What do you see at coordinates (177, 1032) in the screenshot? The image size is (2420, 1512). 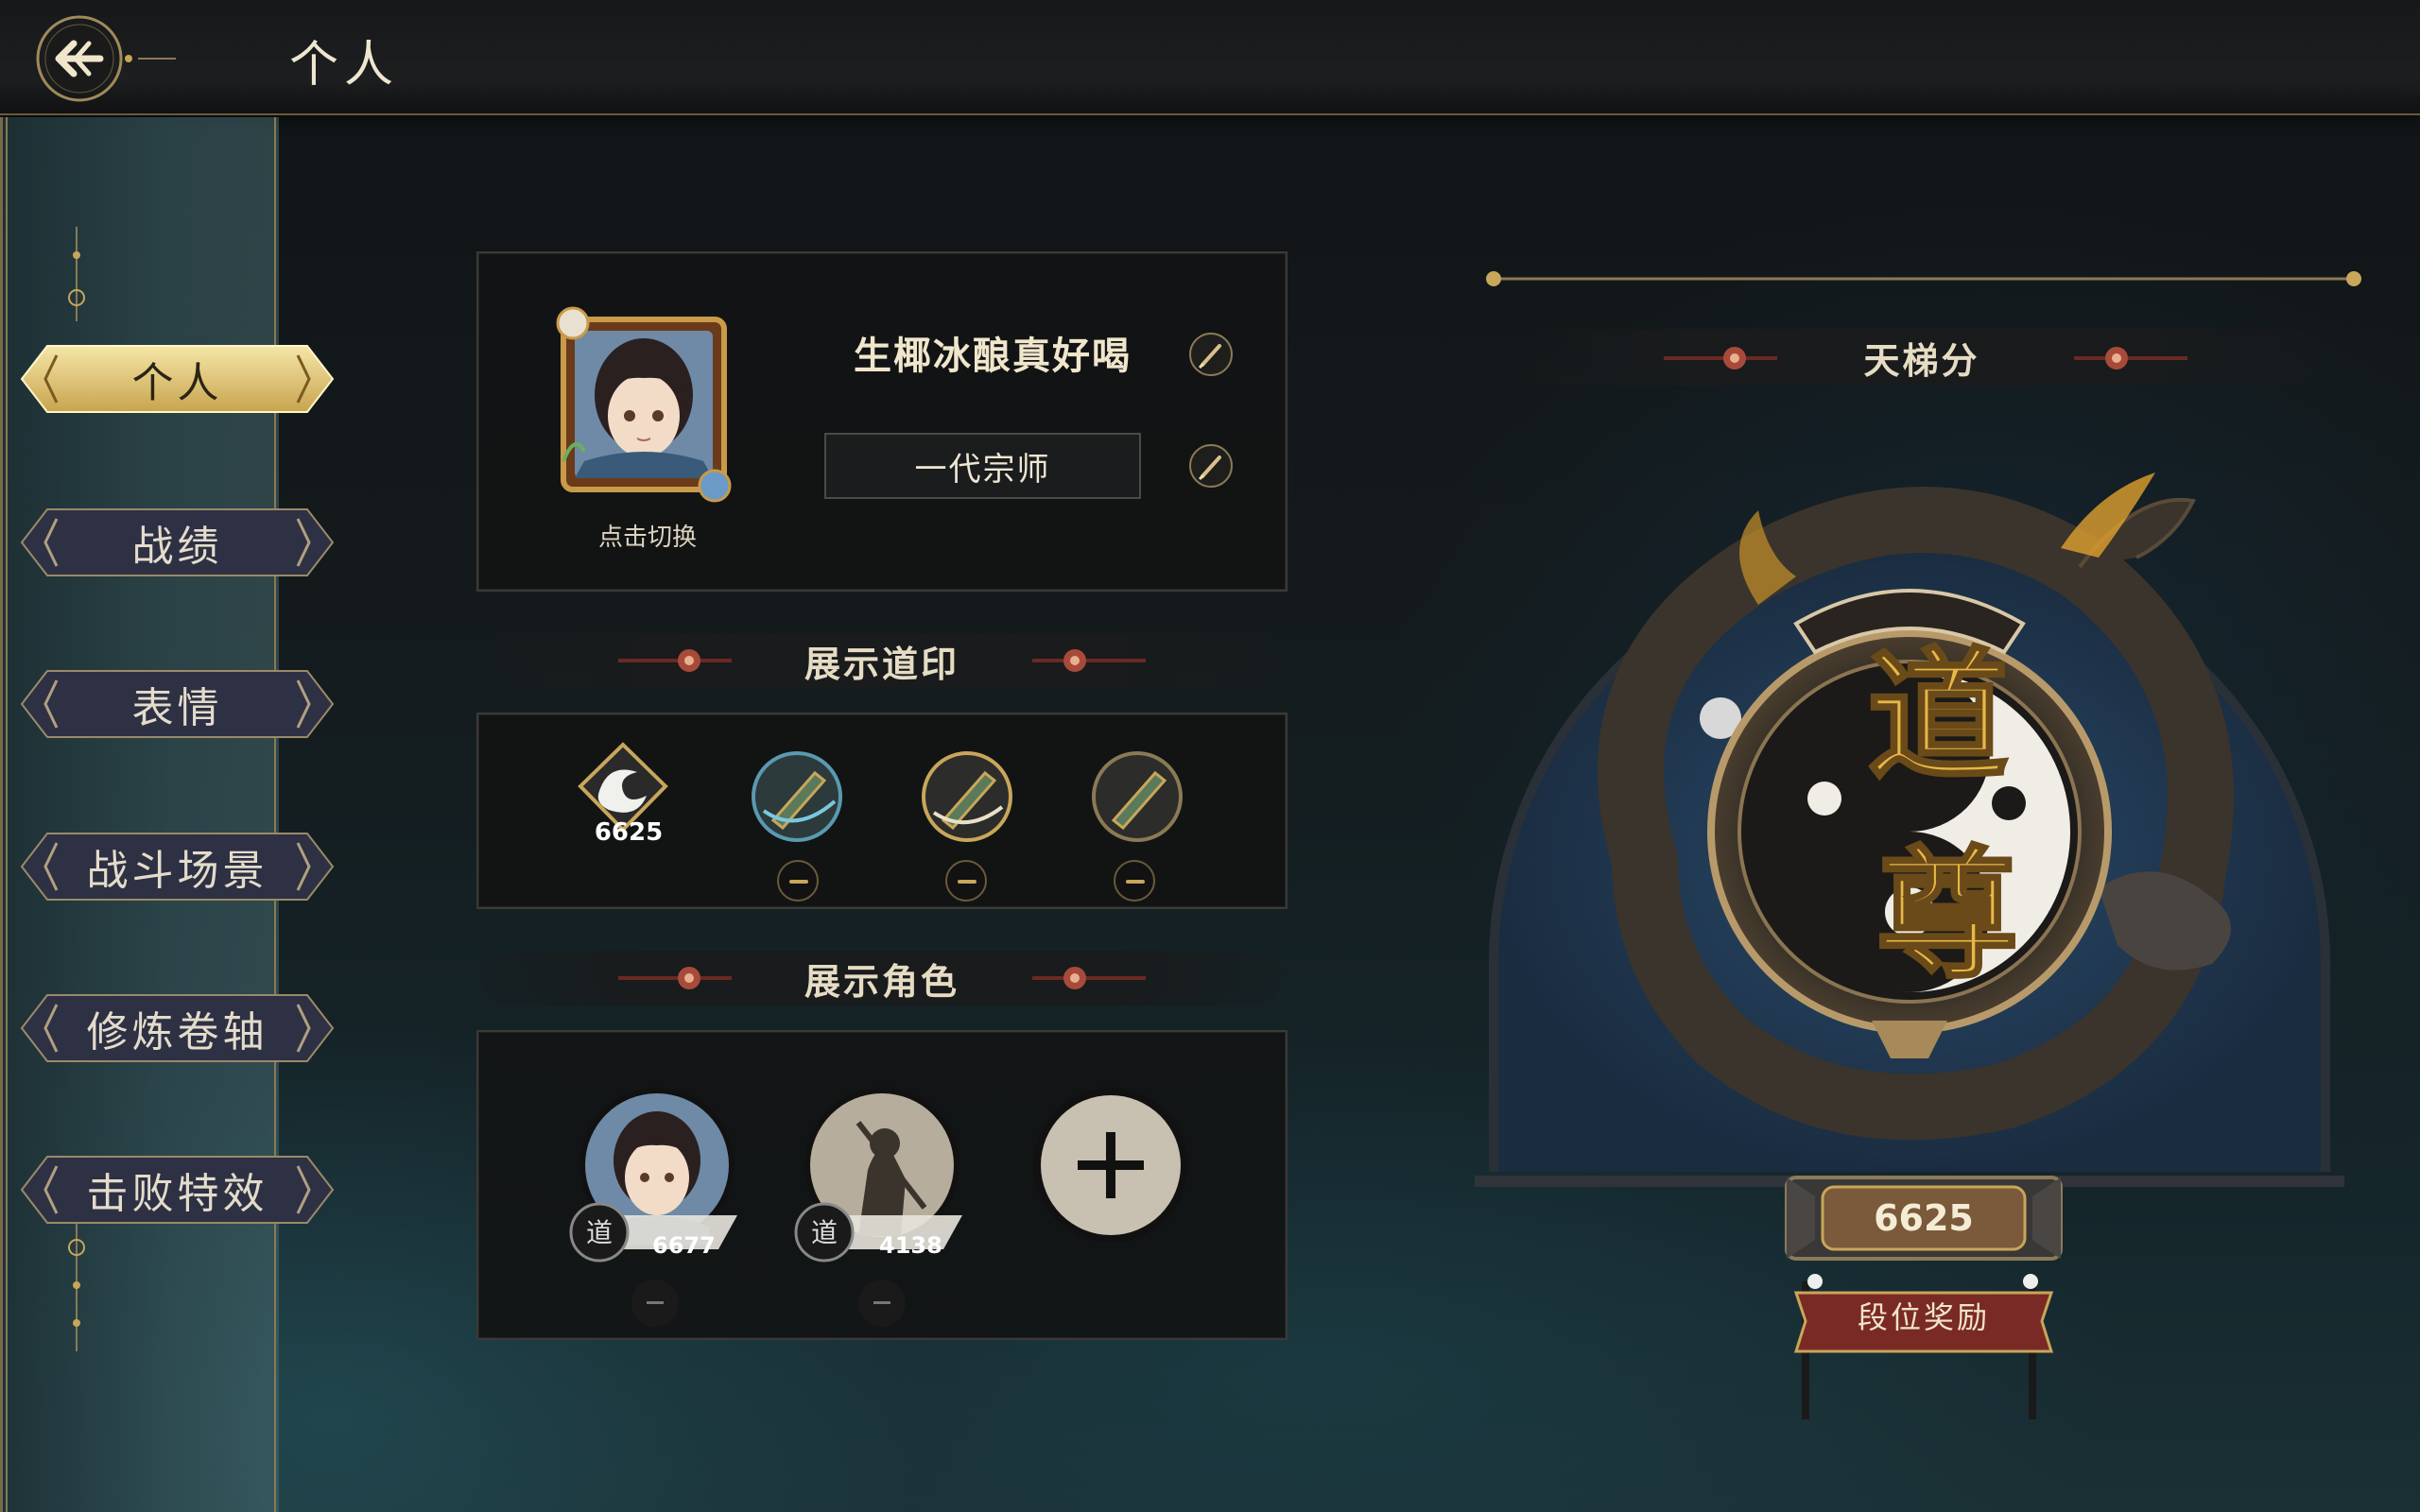 I see `nav-label: 修炼卷轴` at bounding box center [177, 1032].